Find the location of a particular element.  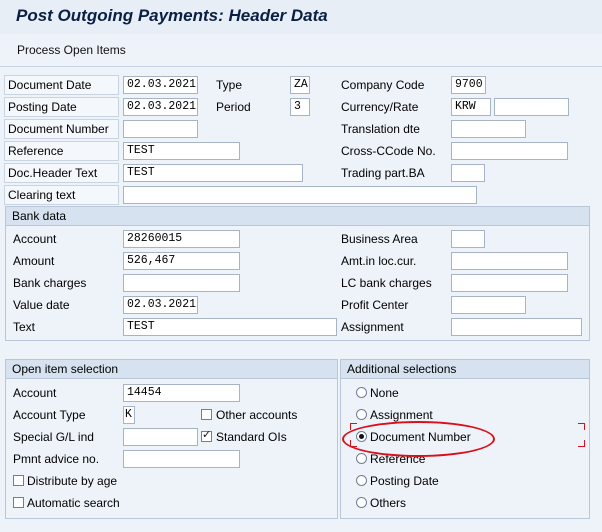

page-title: Post Outgoing Payments: Header Data is located at coordinates (172, 15).